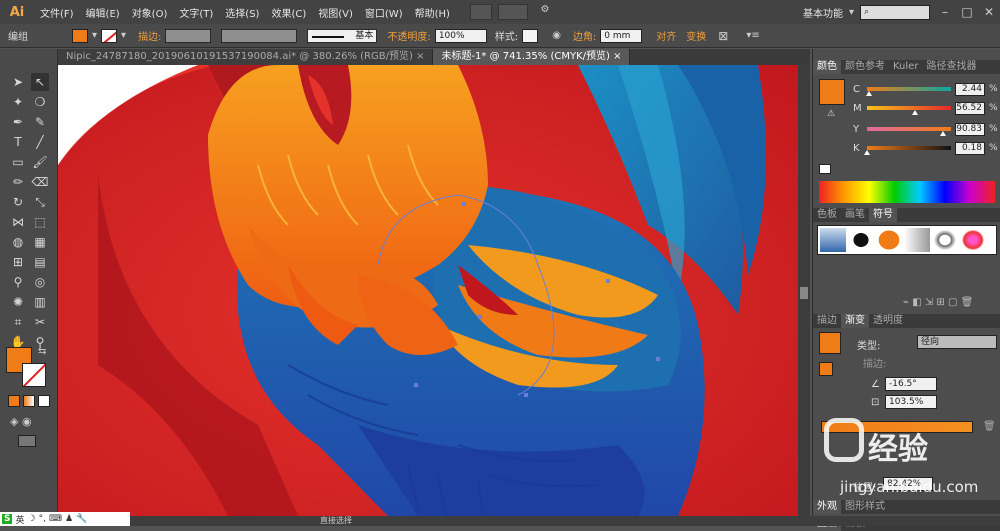 The height and width of the screenshot is (531, 1000). I want to click on menu-type: 文字(T), so click(196, 12).